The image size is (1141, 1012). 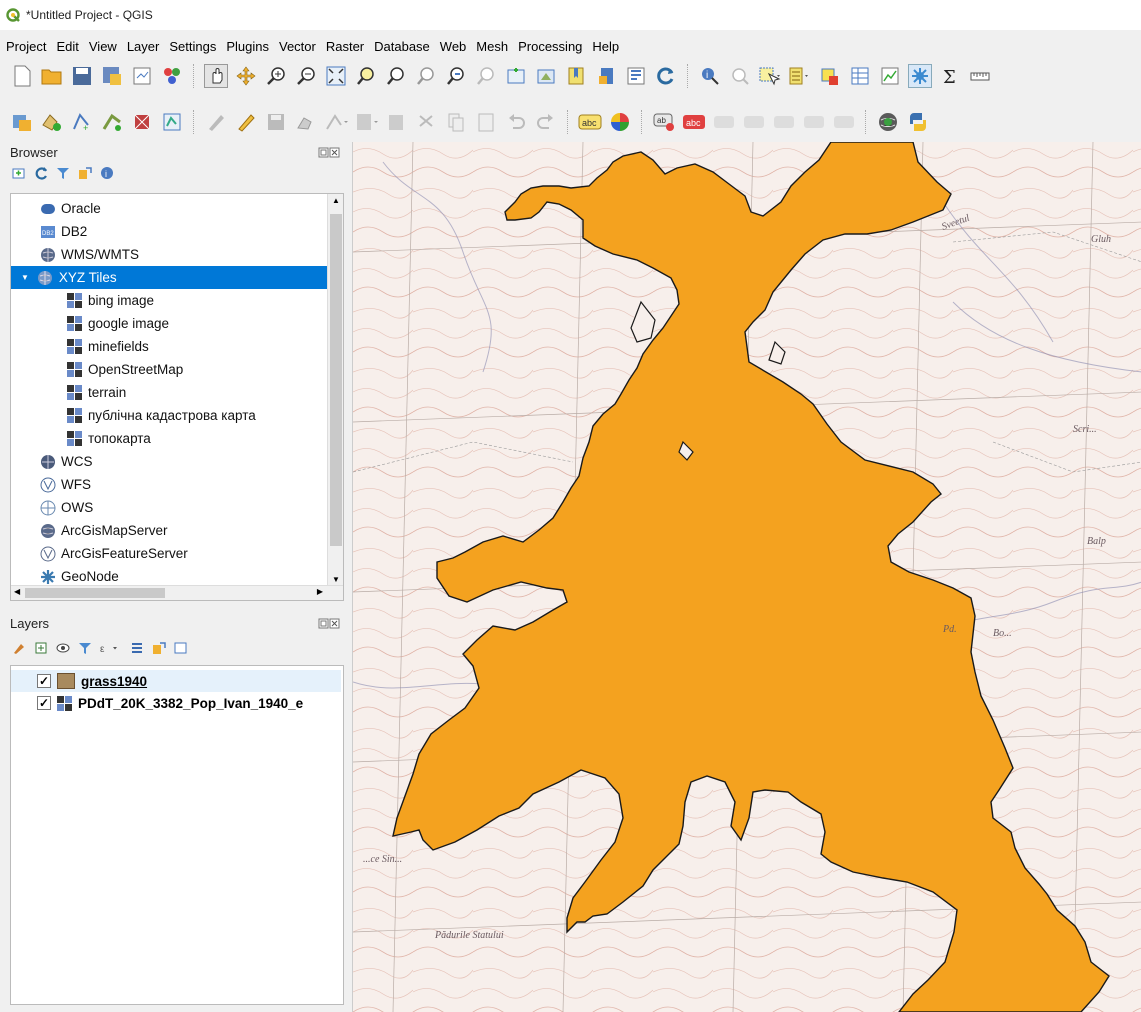 I want to click on layers-panel-controls, so click(x=329, y=624).